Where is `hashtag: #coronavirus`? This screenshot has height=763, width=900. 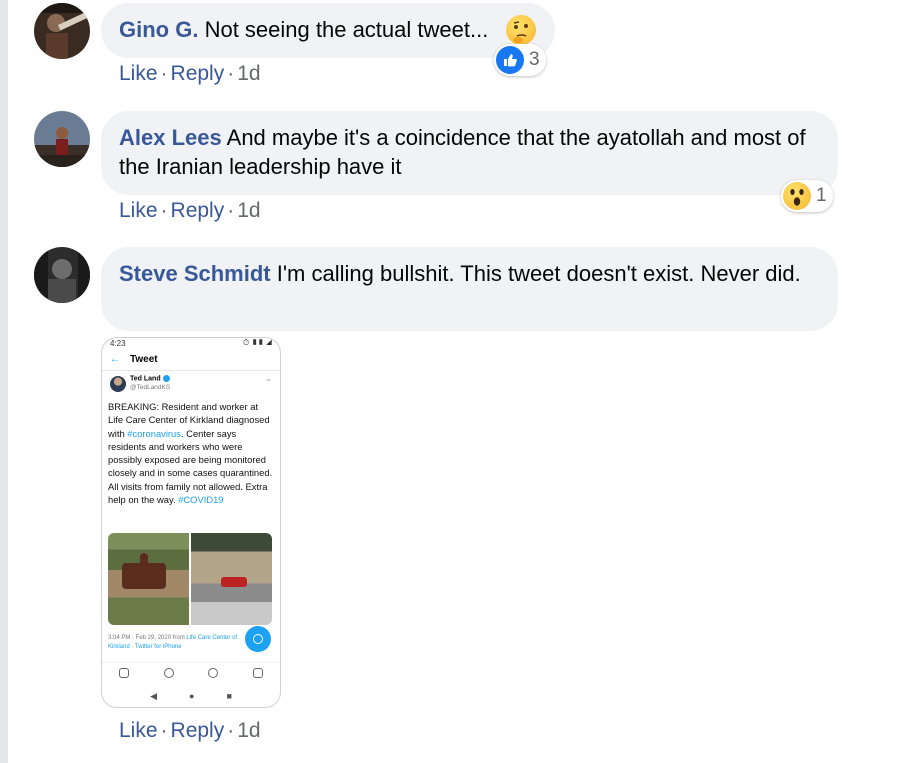 hashtag: #coronavirus is located at coordinates (154, 433).